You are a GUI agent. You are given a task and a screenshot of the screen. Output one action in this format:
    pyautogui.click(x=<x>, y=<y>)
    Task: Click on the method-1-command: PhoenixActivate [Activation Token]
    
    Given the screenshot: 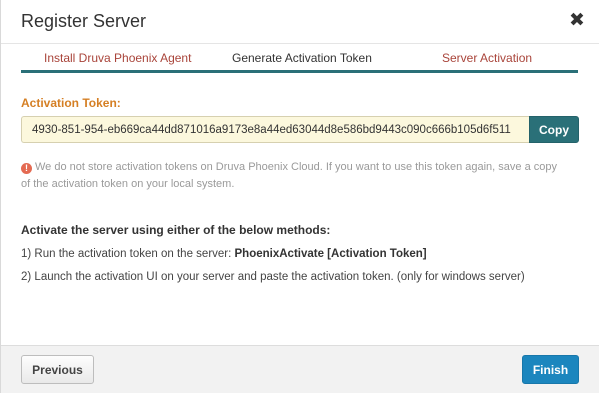 What is the action you would take?
    pyautogui.click(x=330, y=254)
    